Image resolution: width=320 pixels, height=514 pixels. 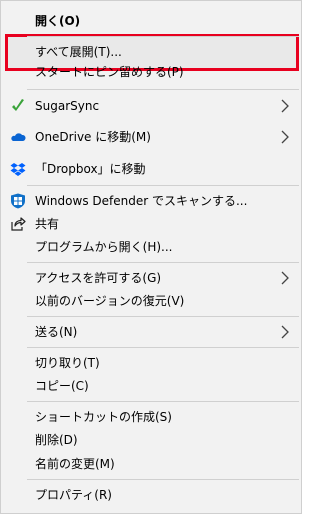 What do you see at coordinates (151, 386) in the screenshot?
I see `menu-item-copy: コピー(C)` at bounding box center [151, 386].